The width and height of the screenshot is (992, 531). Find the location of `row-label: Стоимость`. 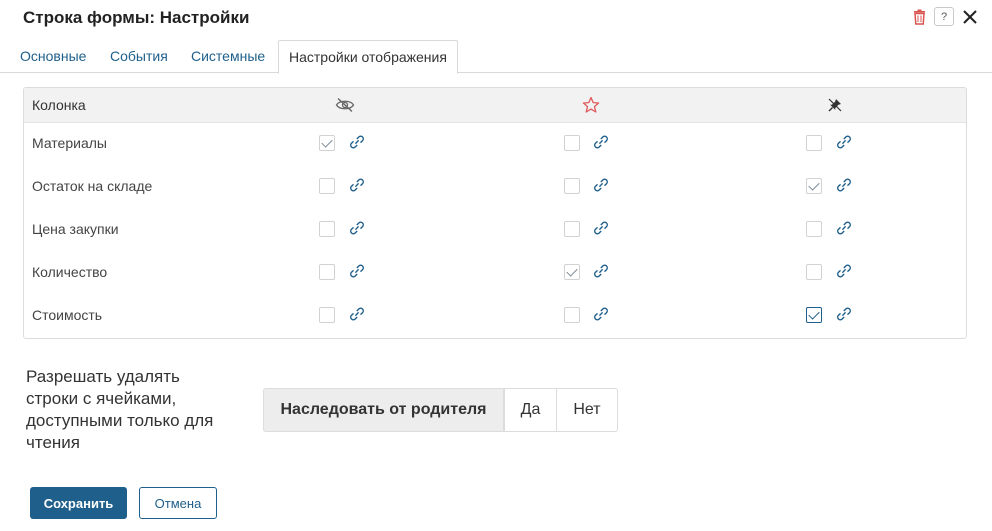

row-label: Стоимость is located at coordinates (67, 315).